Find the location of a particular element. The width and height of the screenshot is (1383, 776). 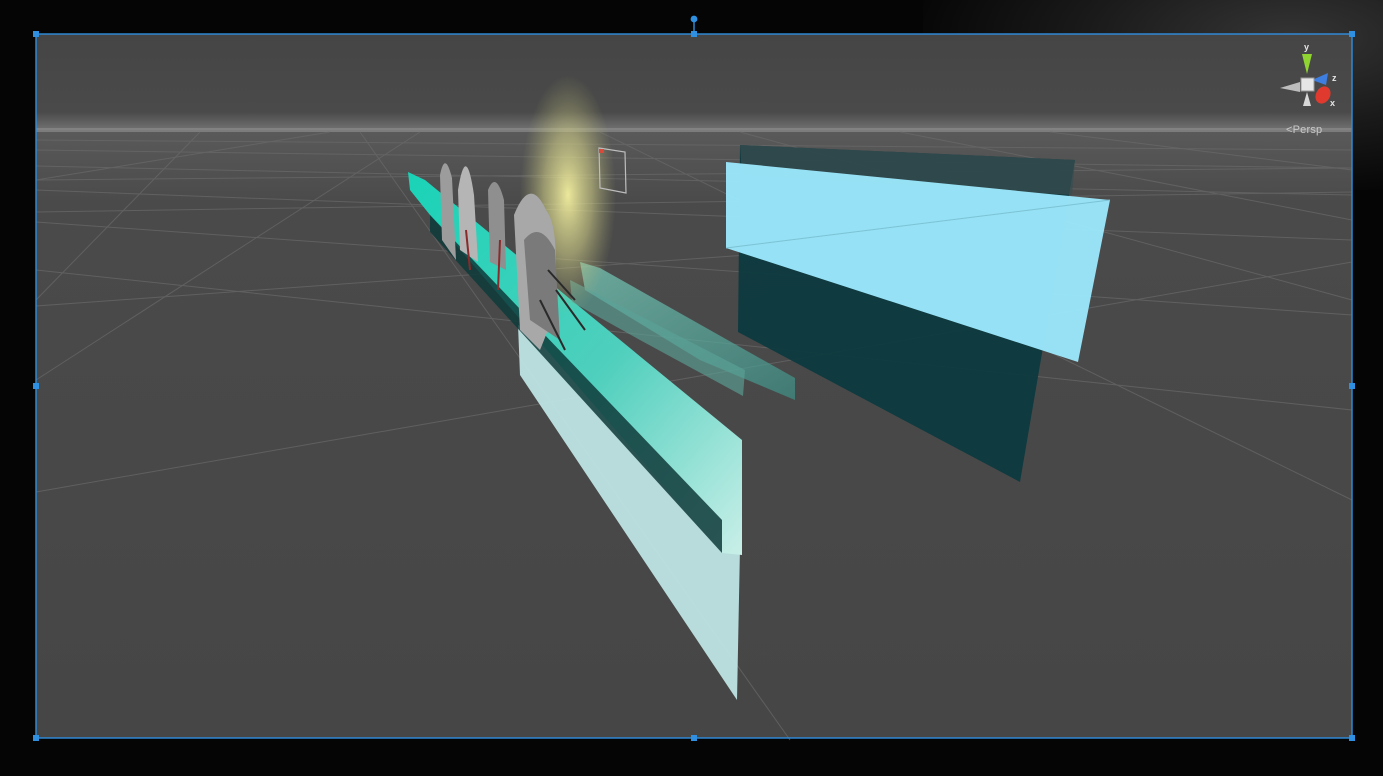

handle-mid-left is located at coordinates (36, 386).